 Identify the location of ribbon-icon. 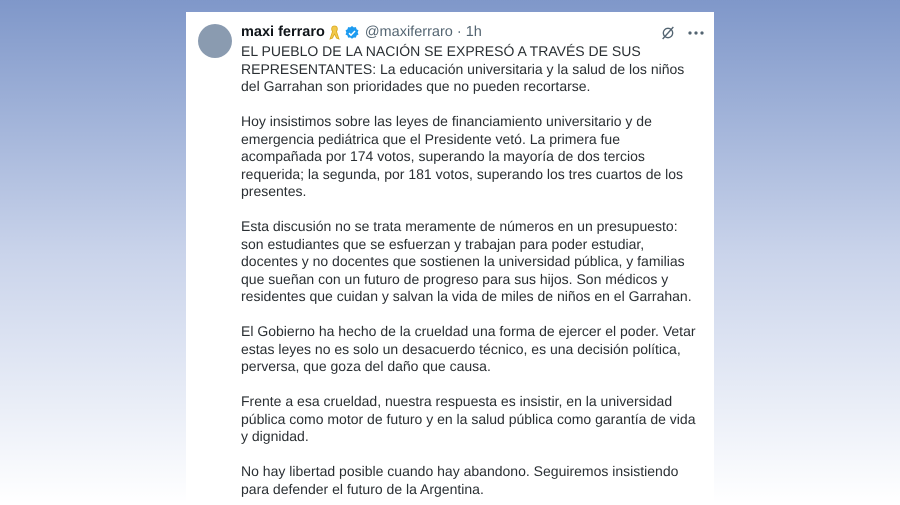
(334, 33).